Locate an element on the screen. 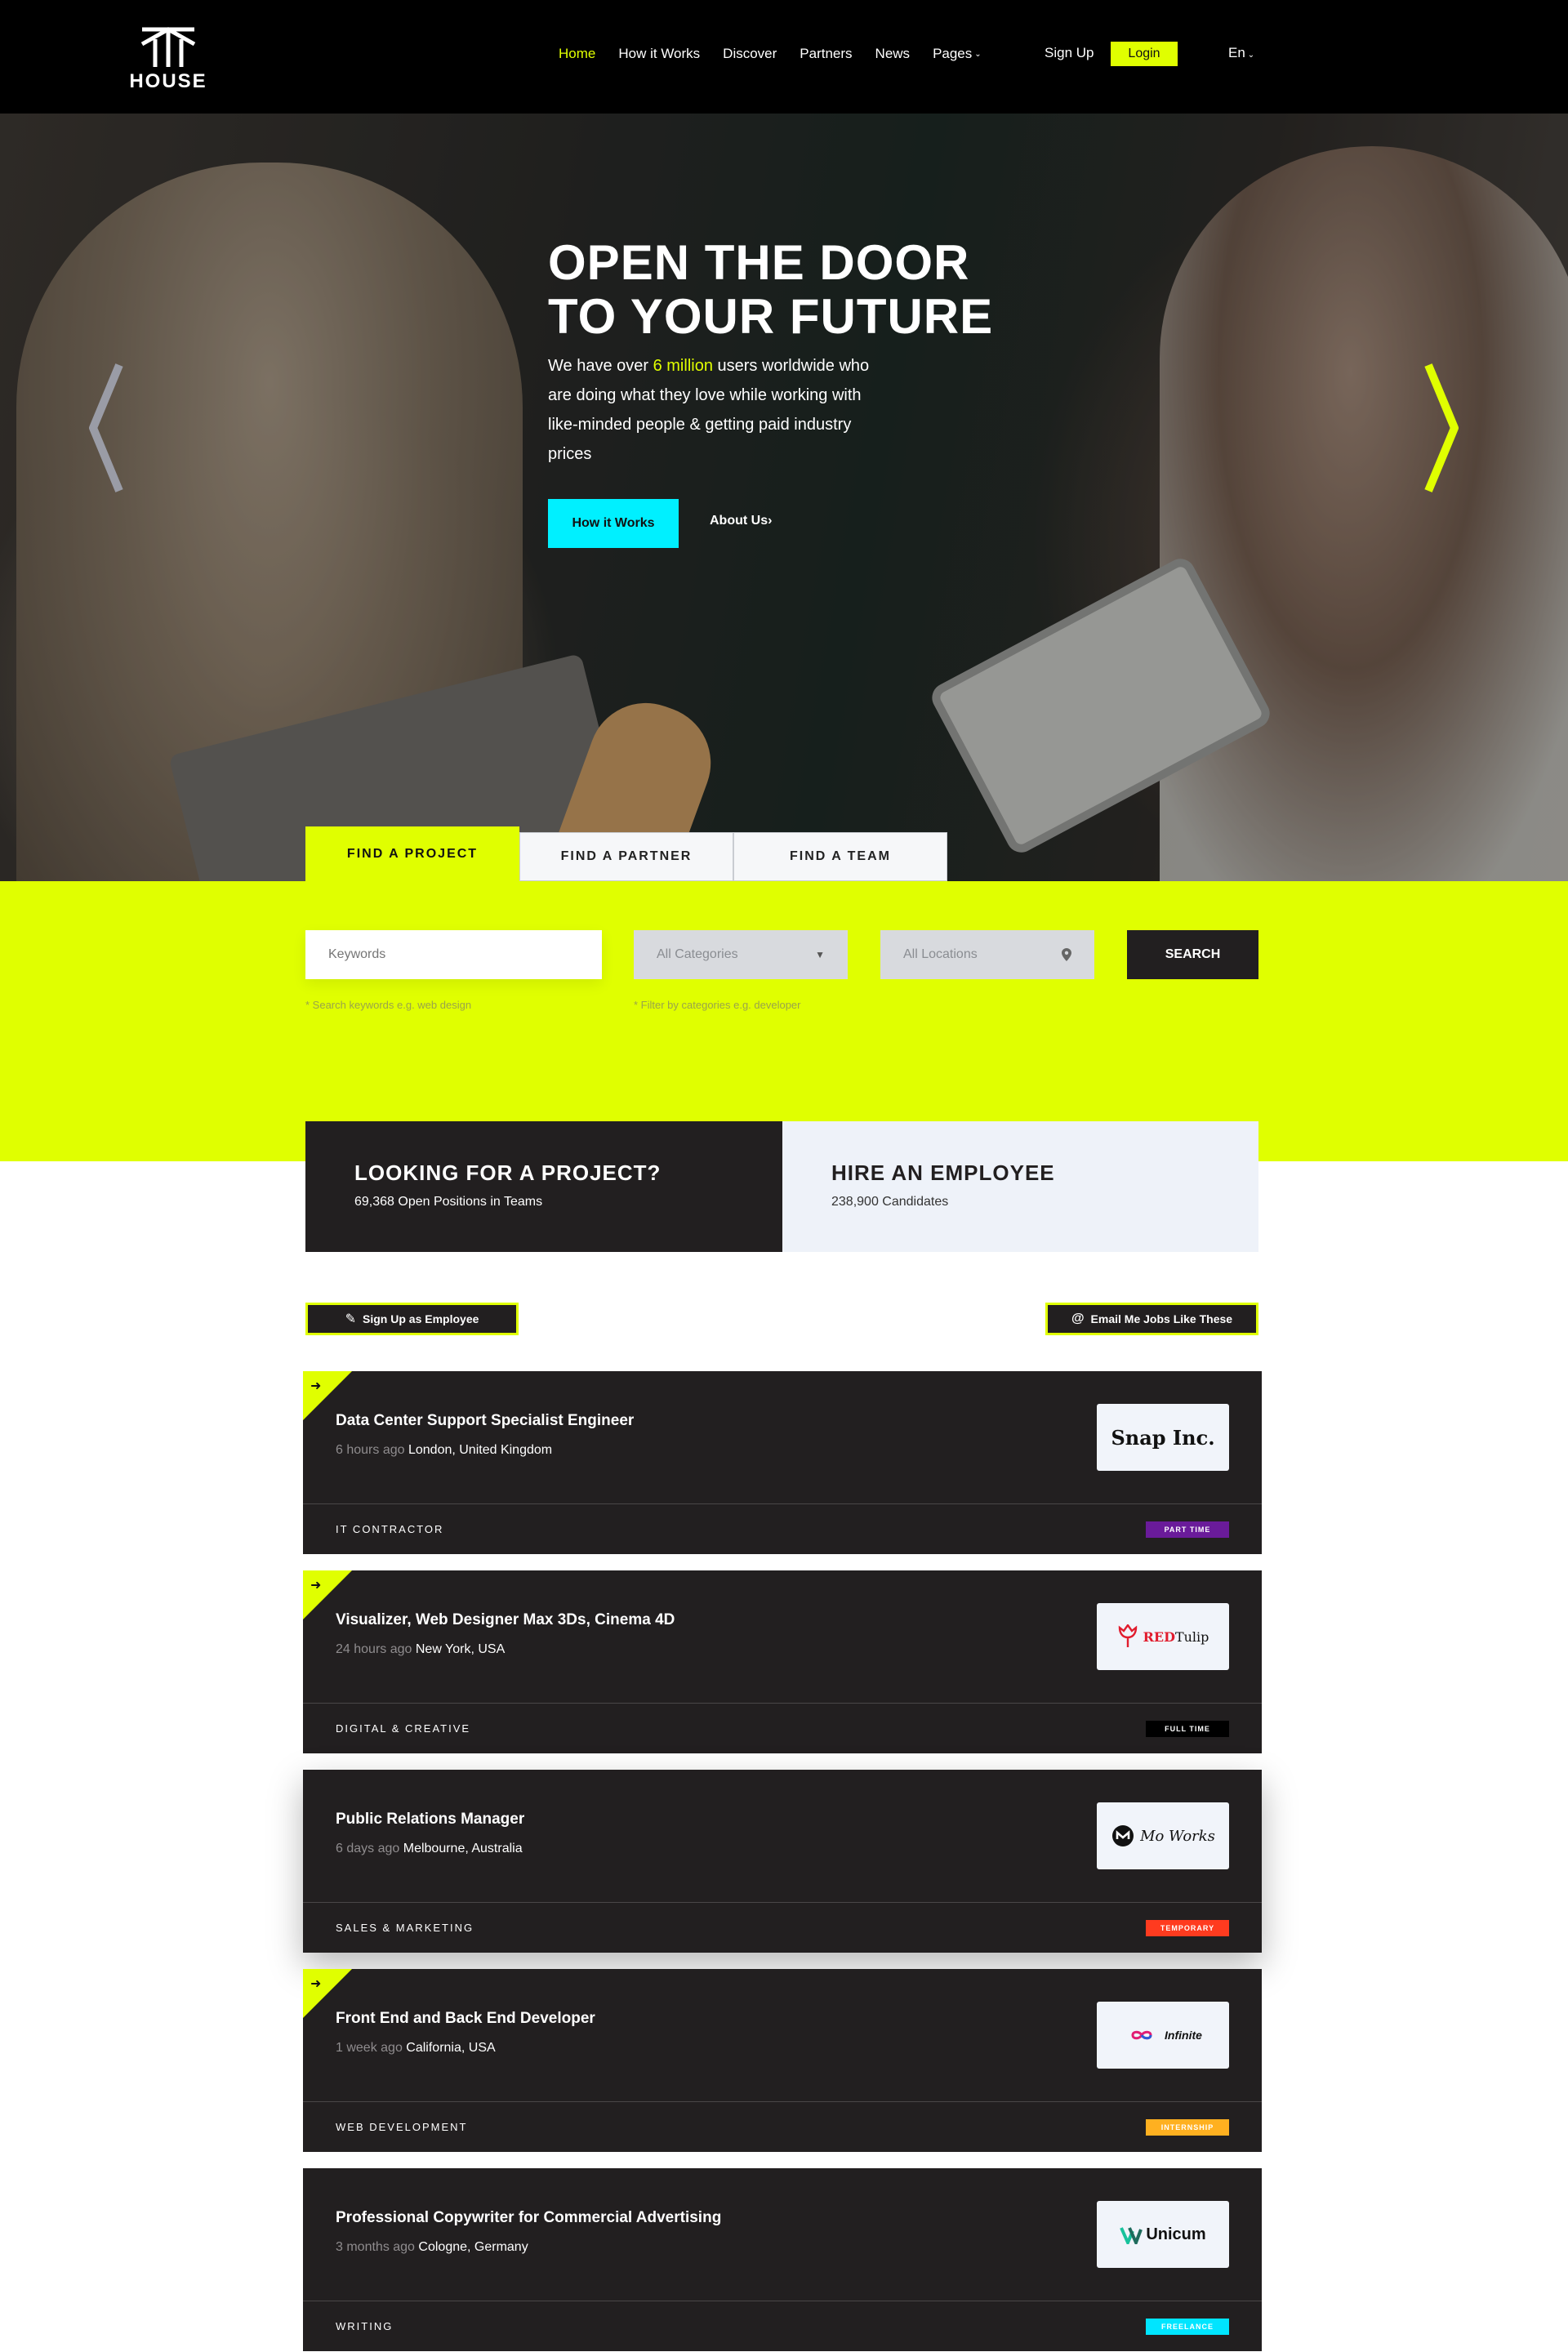 Image resolution: width=1568 pixels, height=2352 pixels. login-button: Login is located at coordinates (1144, 54).